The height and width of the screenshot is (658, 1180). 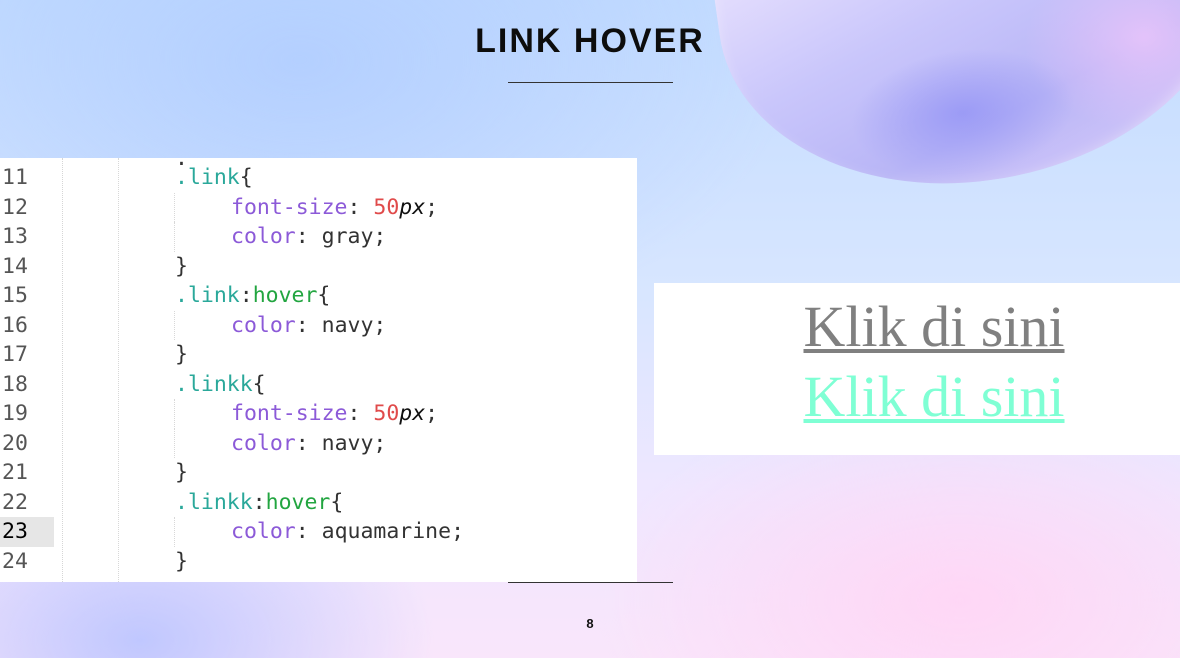 What do you see at coordinates (15, 443) in the screenshot?
I see `line-number: 20` at bounding box center [15, 443].